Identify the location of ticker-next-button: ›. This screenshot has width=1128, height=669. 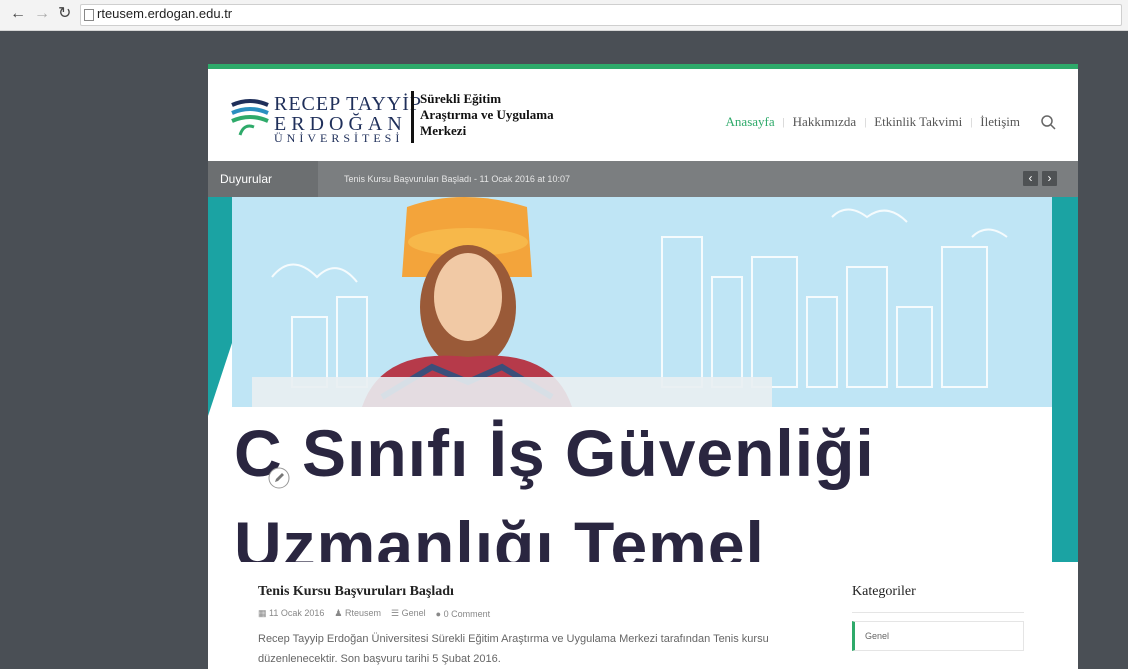
(1049, 178).